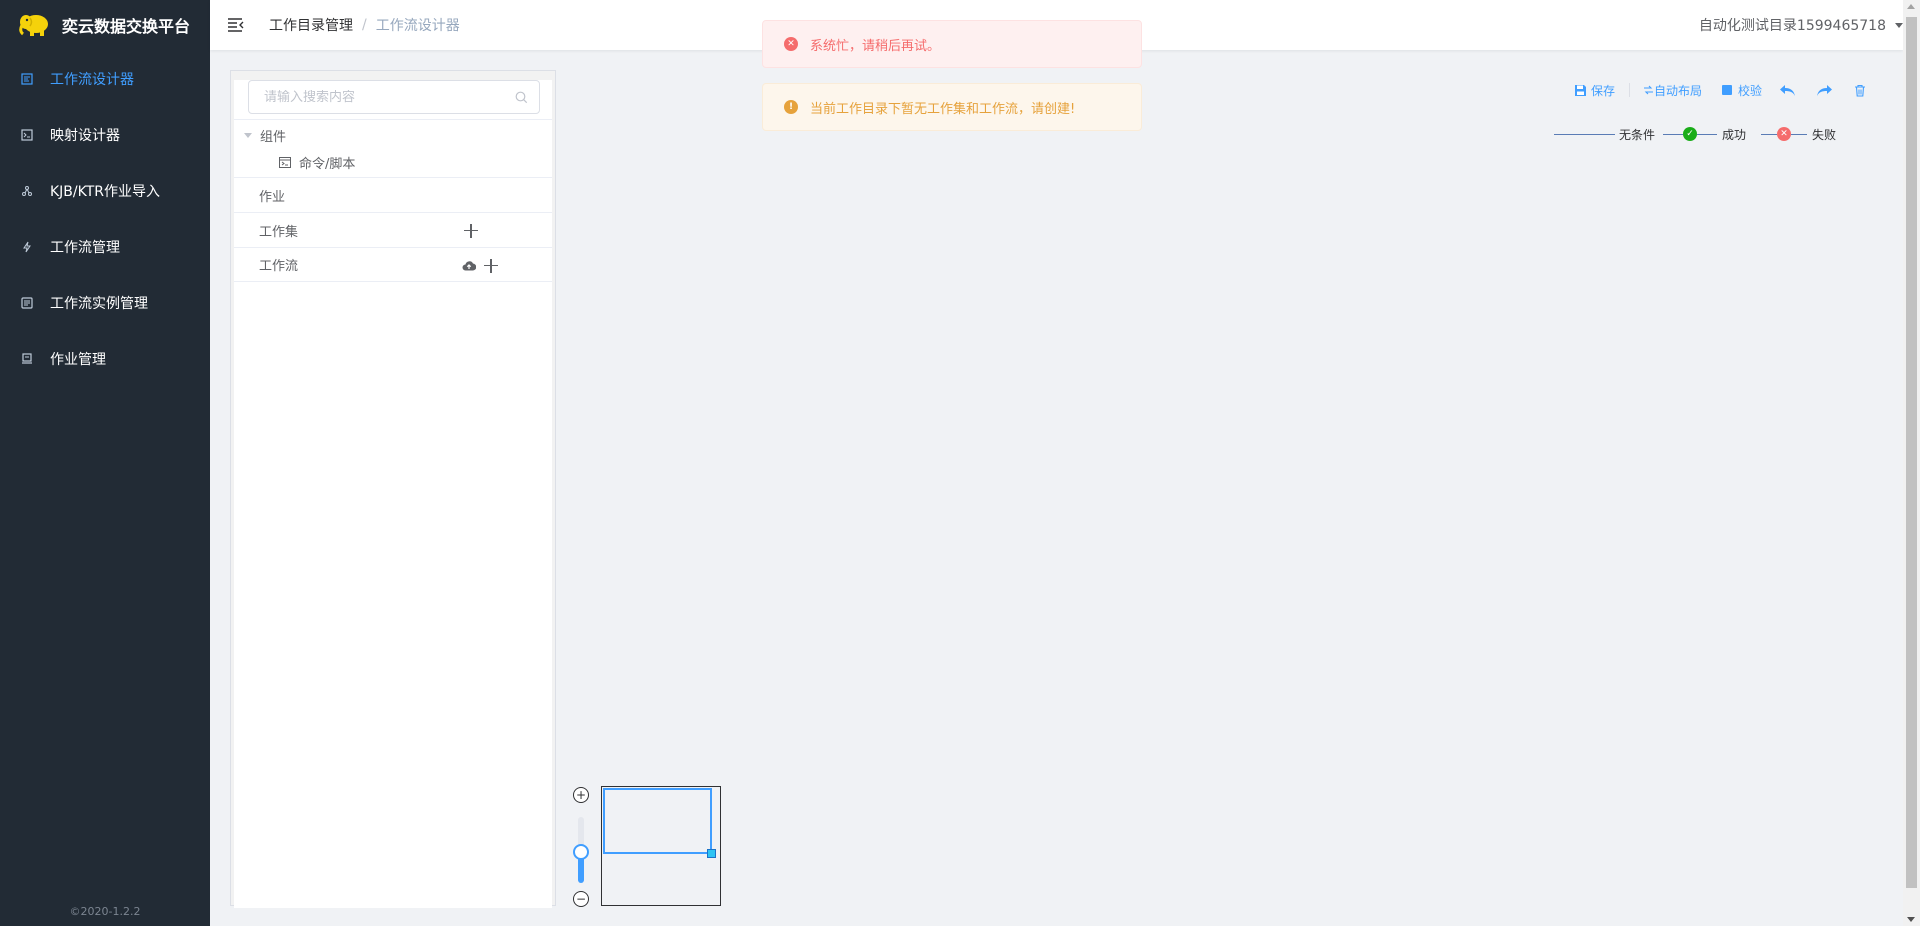 The image size is (1920, 926). What do you see at coordinates (105, 911) in the screenshot?
I see `version-text: ©2020-1.2.2` at bounding box center [105, 911].